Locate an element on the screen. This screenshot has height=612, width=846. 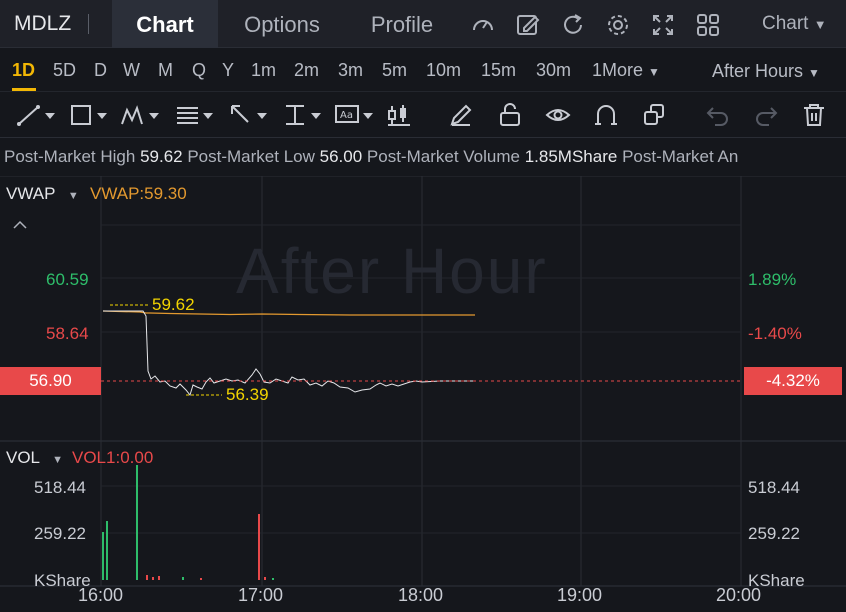
vwap-label: VWAP is located at coordinates (31, 193).